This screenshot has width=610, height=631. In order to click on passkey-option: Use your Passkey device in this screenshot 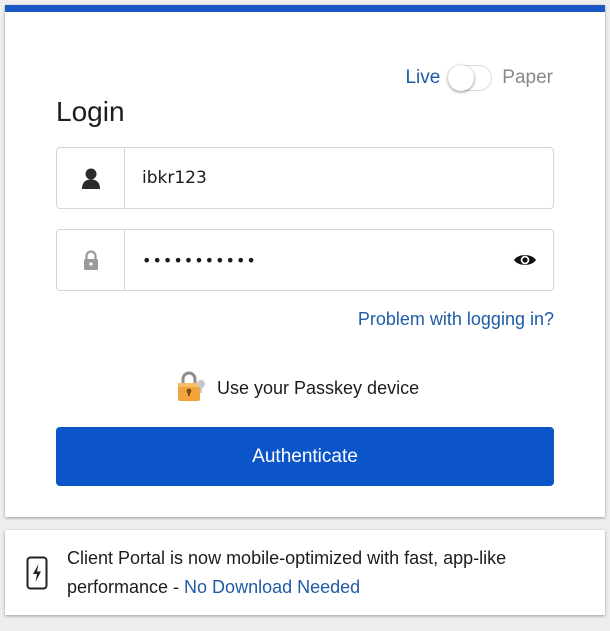, I will do `click(298, 388)`.